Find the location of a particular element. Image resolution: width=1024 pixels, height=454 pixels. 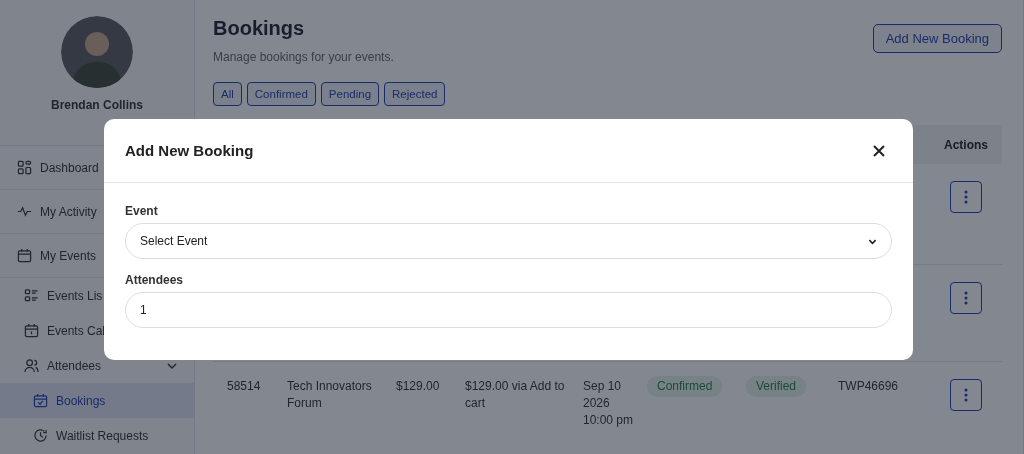

pulse-icon is located at coordinates (24, 211).